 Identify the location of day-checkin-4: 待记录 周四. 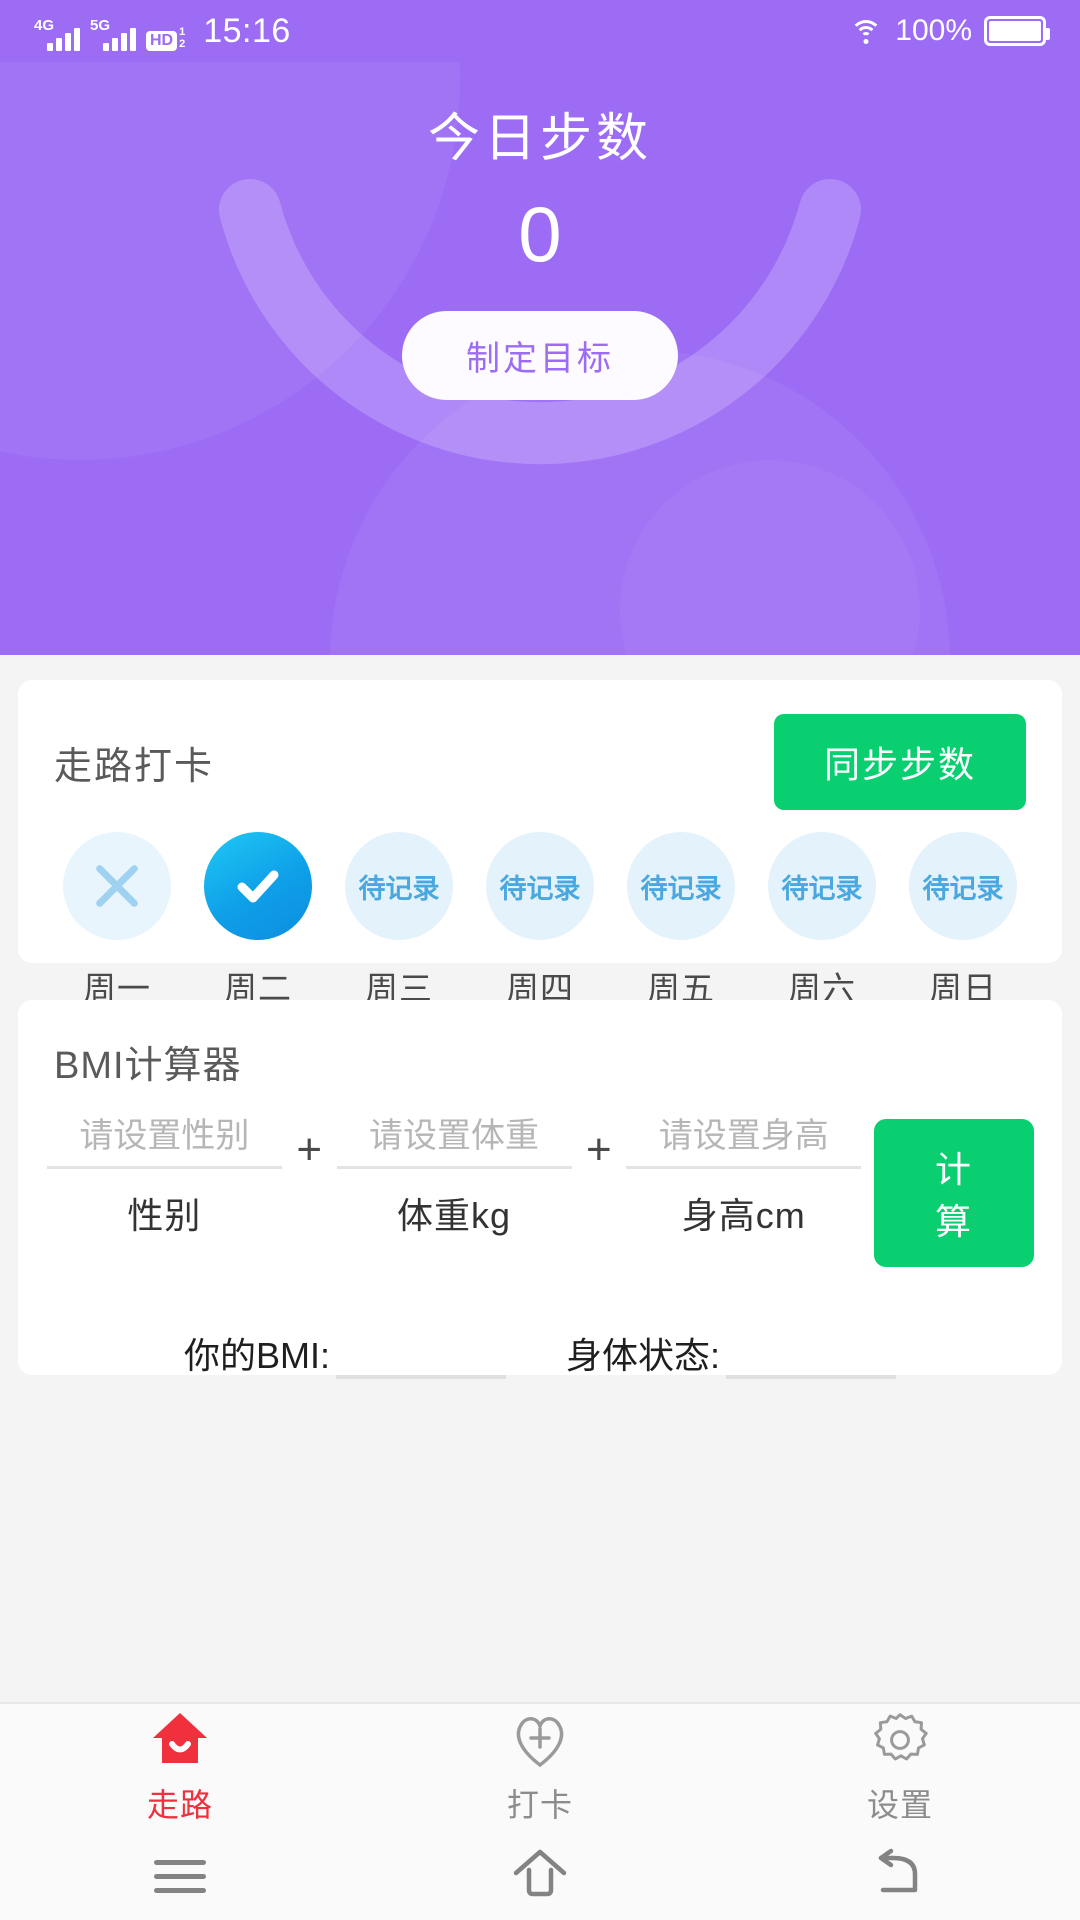
(540, 921).